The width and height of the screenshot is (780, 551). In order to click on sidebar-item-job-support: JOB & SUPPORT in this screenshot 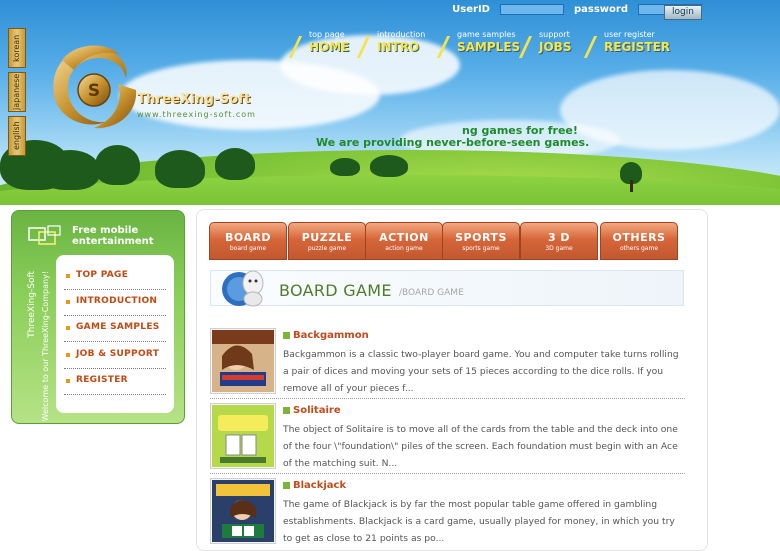, I will do `click(115, 356)`.